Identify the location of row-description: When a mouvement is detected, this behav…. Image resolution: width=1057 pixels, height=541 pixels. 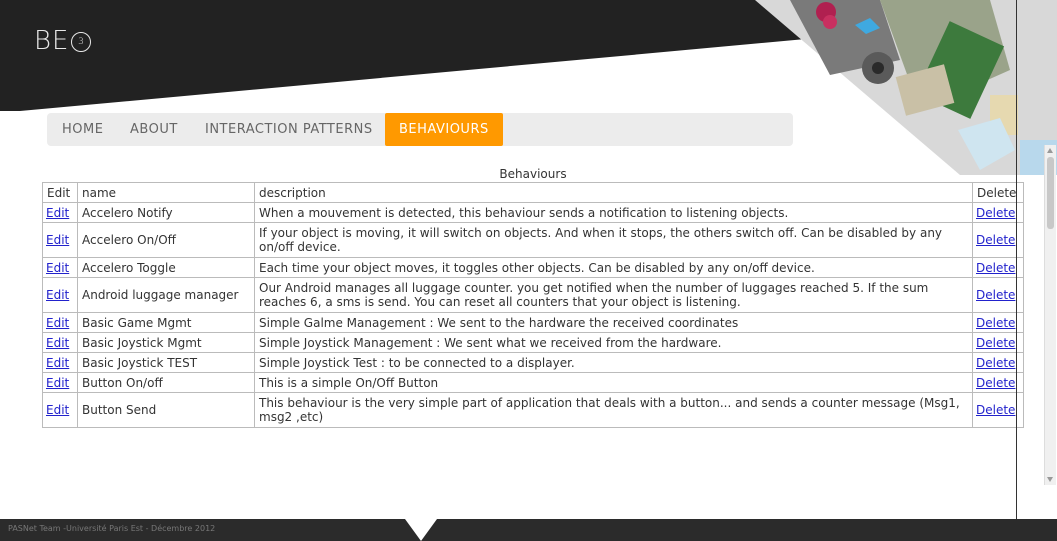
(613, 212).